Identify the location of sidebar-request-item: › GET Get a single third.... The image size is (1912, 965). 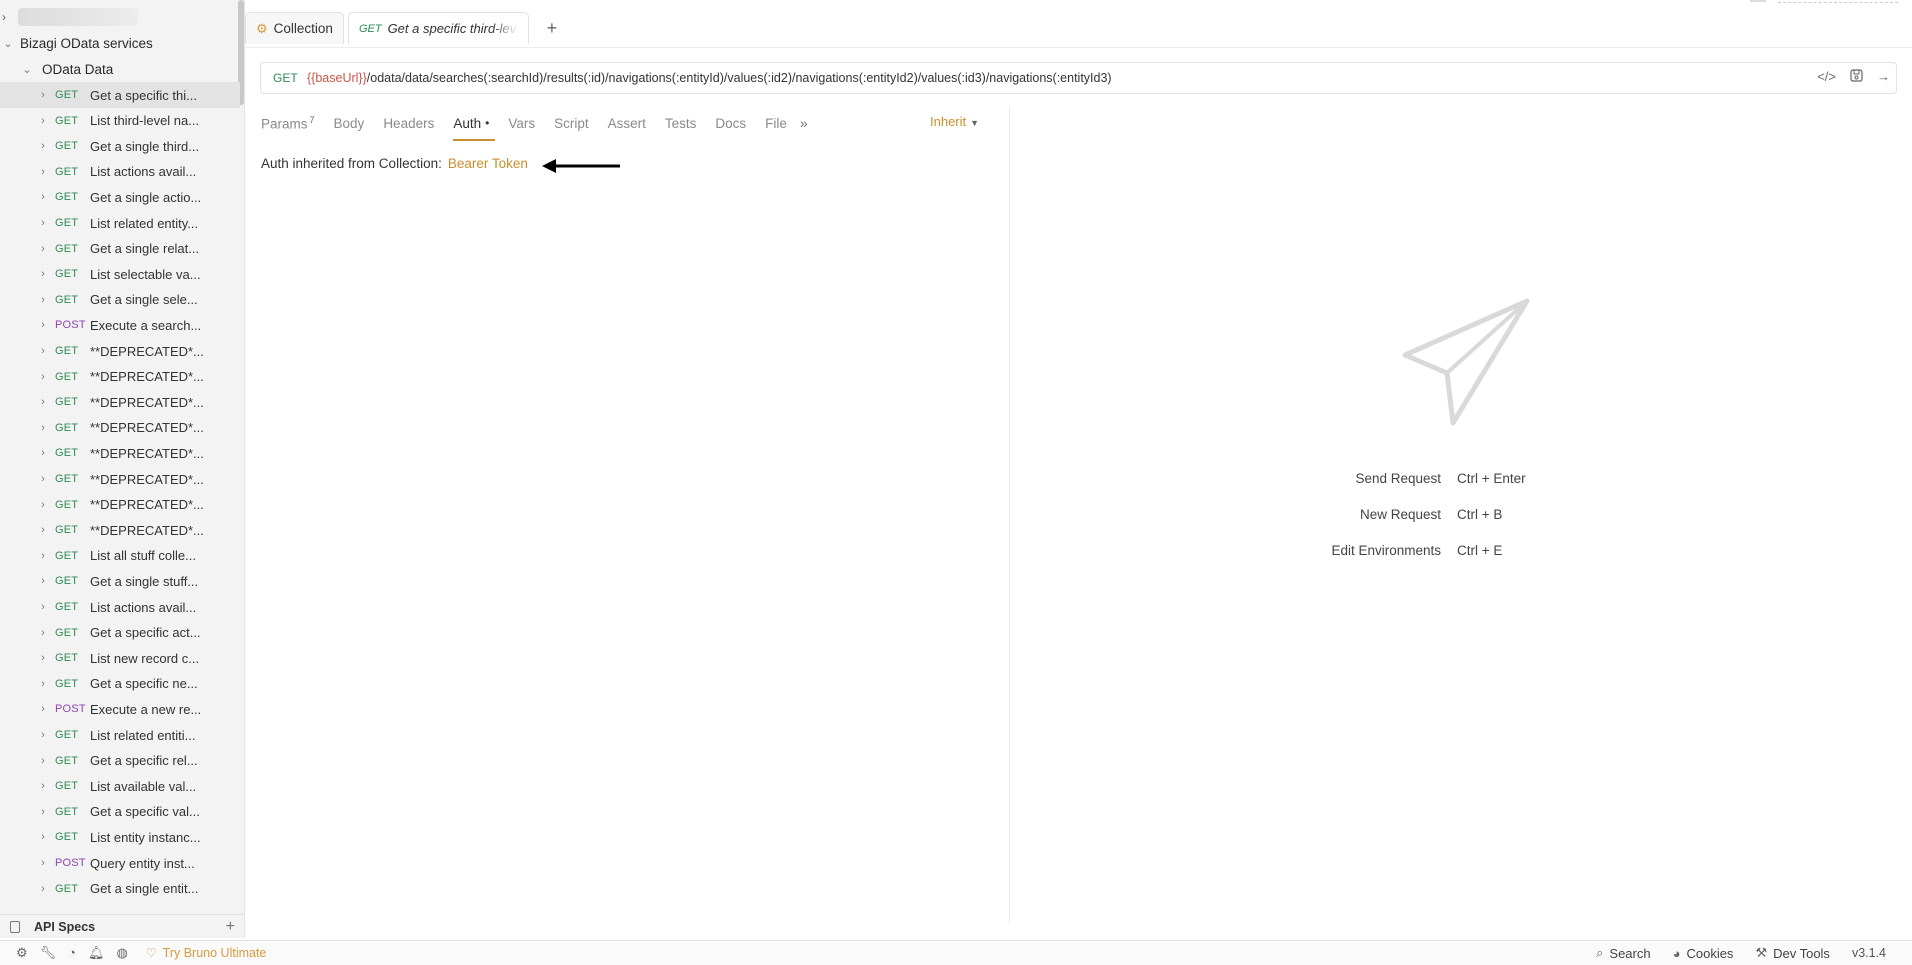
(120, 146).